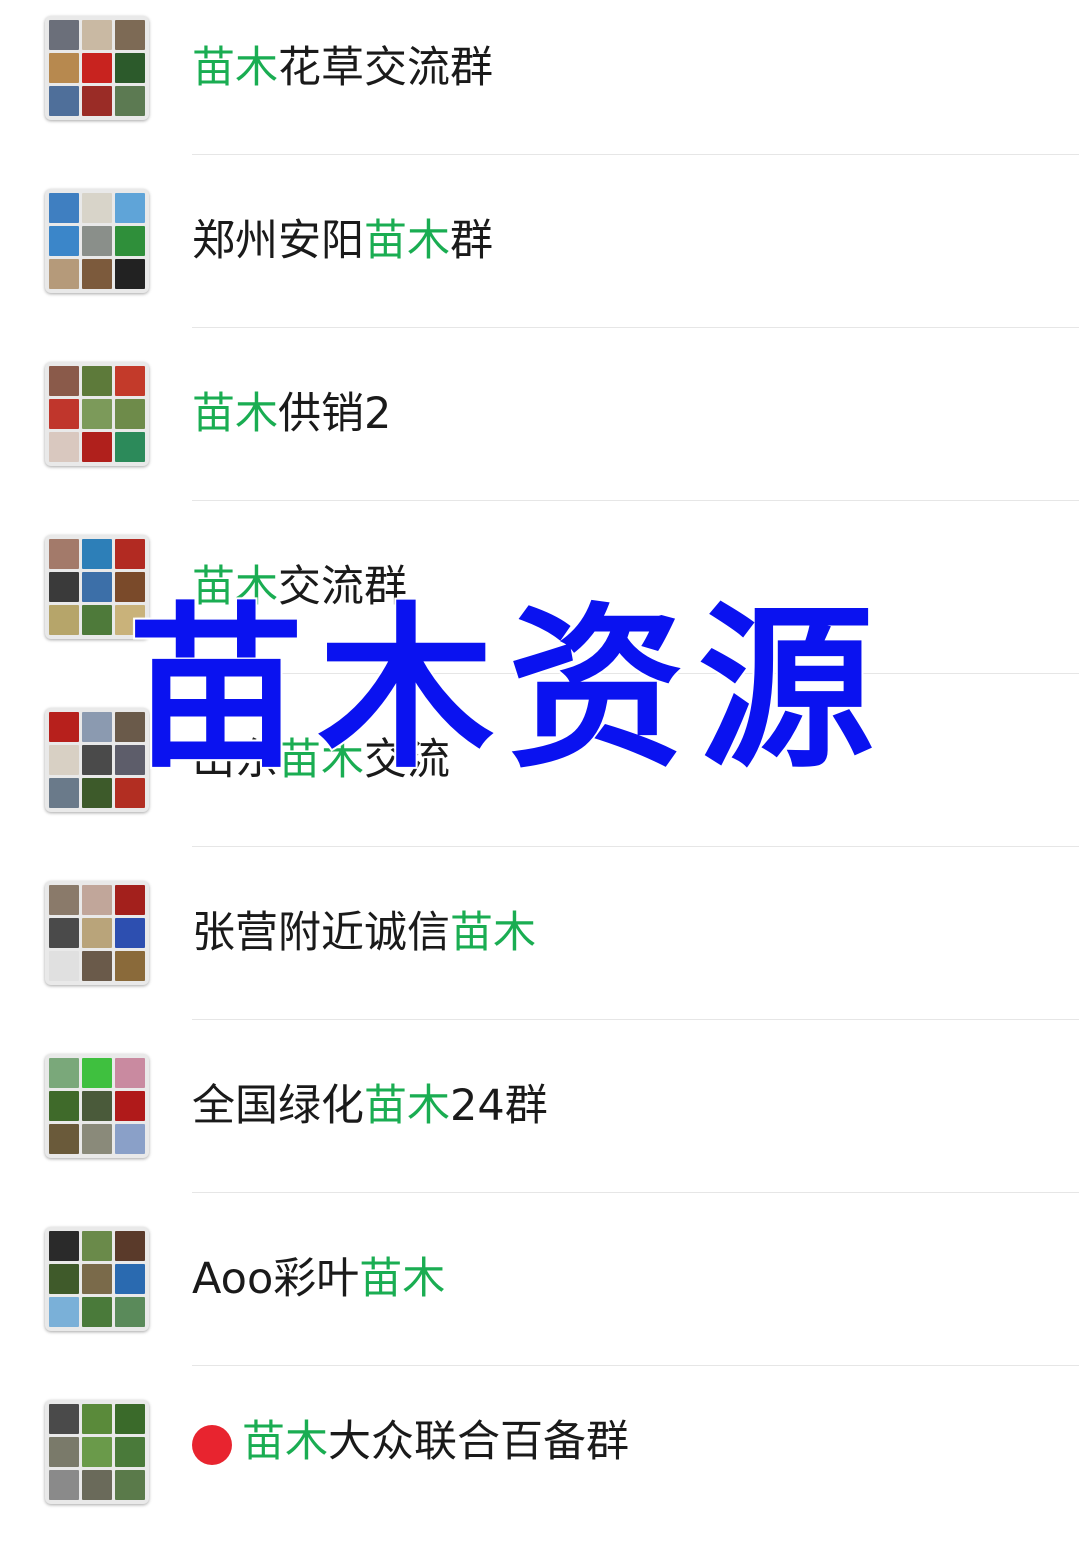 The image size is (1079, 1556). Describe the element at coordinates (539, 1297) in the screenshot. I see `chat-row: Aoo彩叶苗木` at that location.